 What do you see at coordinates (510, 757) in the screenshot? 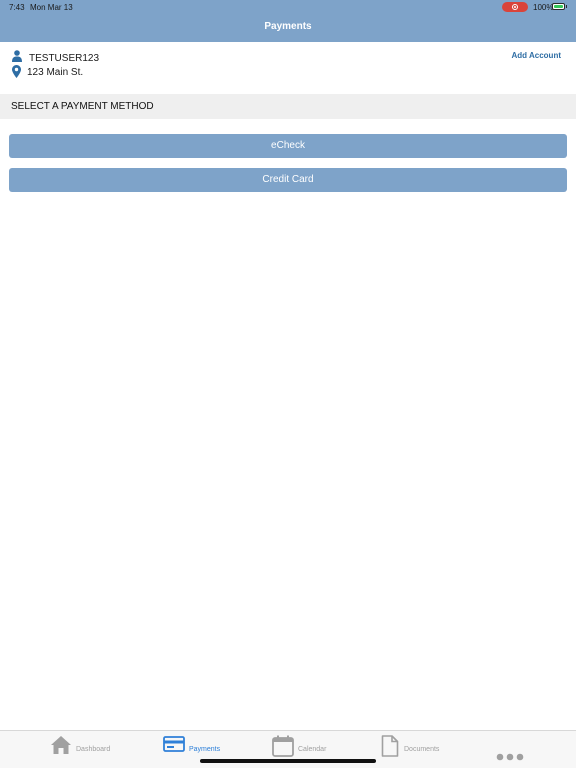
I see `more-icon` at bounding box center [510, 757].